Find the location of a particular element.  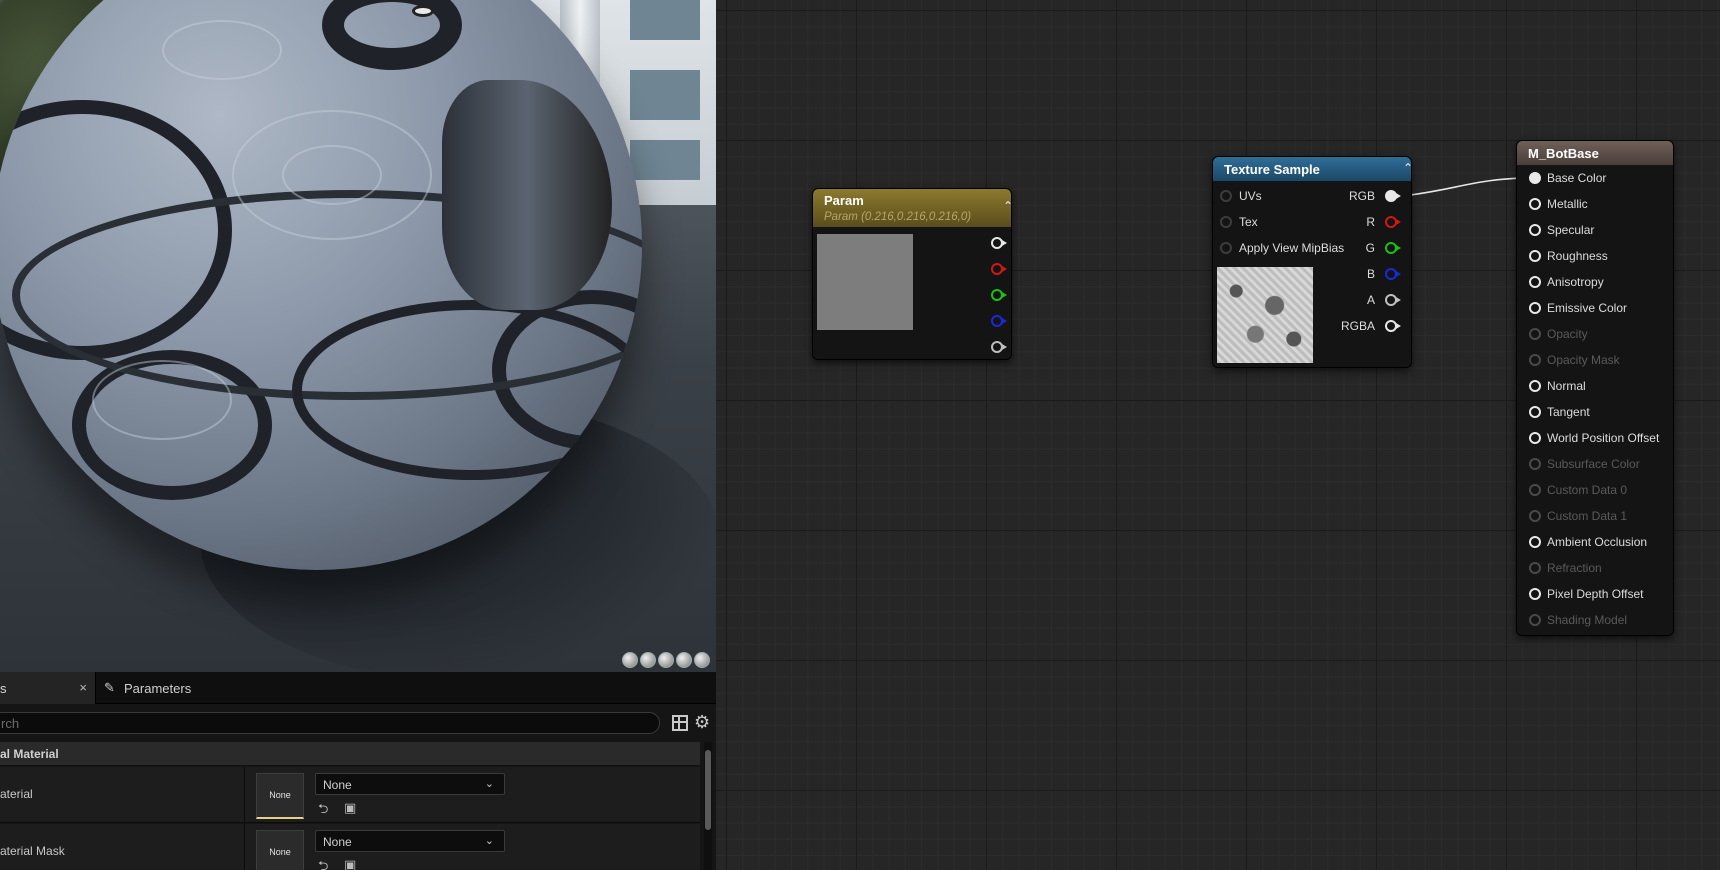

combo-value: None is located at coordinates (337, 785).